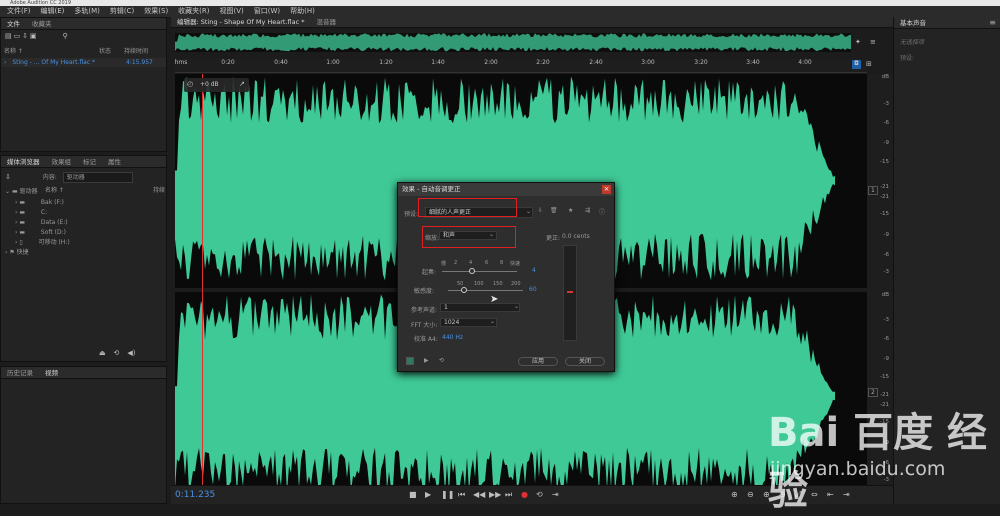  What do you see at coordinates (508, 495) in the screenshot?
I see `next-icon: ⏭` at bounding box center [508, 495].